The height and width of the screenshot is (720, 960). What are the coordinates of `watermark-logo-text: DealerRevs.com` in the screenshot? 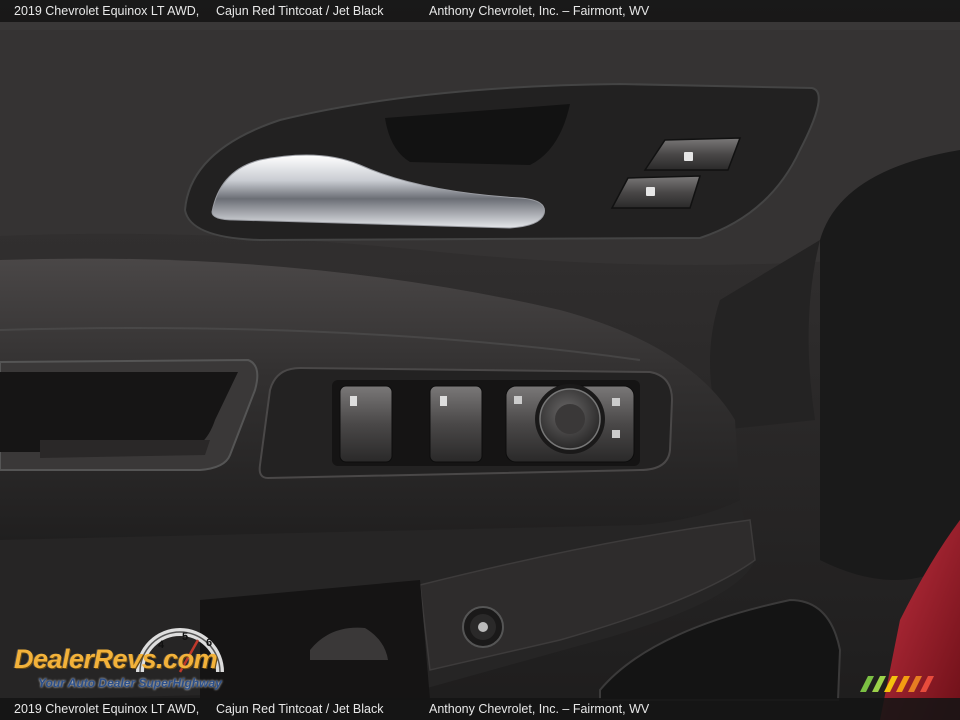 It's located at (116, 659).